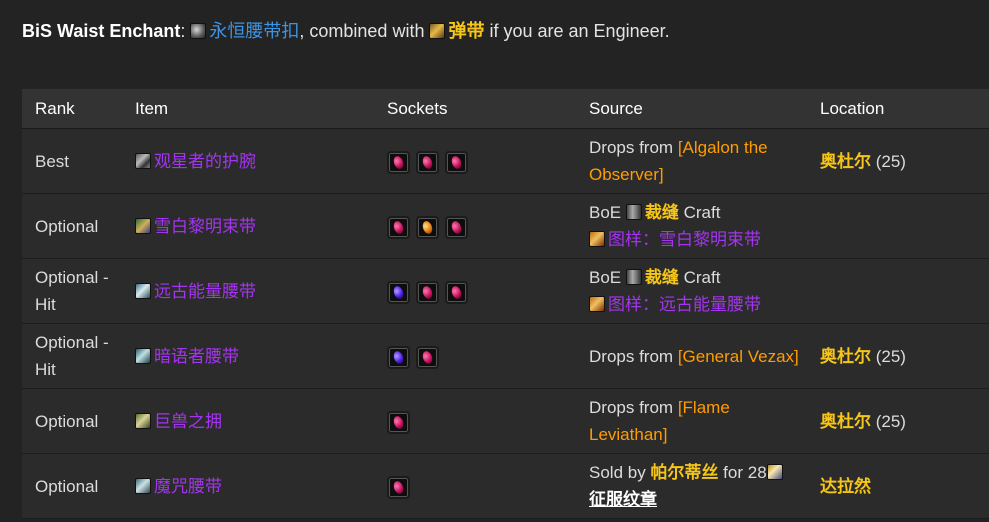  I want to click on item-link: 巨兽之拥, so click(188, 421).